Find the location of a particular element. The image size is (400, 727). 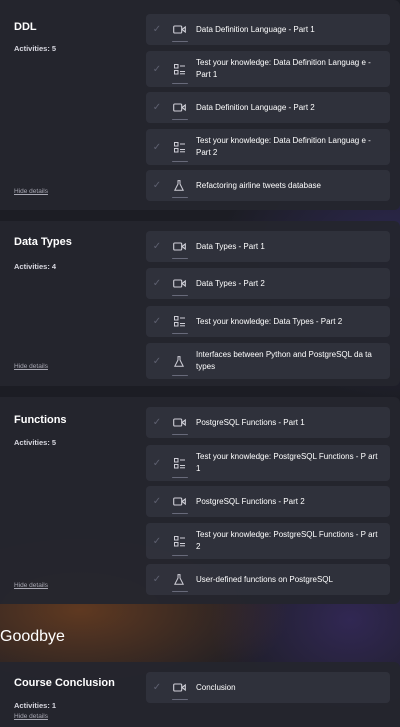

activity-label: Data Definition Language - Part 1 is located at coordinates (255, 29).